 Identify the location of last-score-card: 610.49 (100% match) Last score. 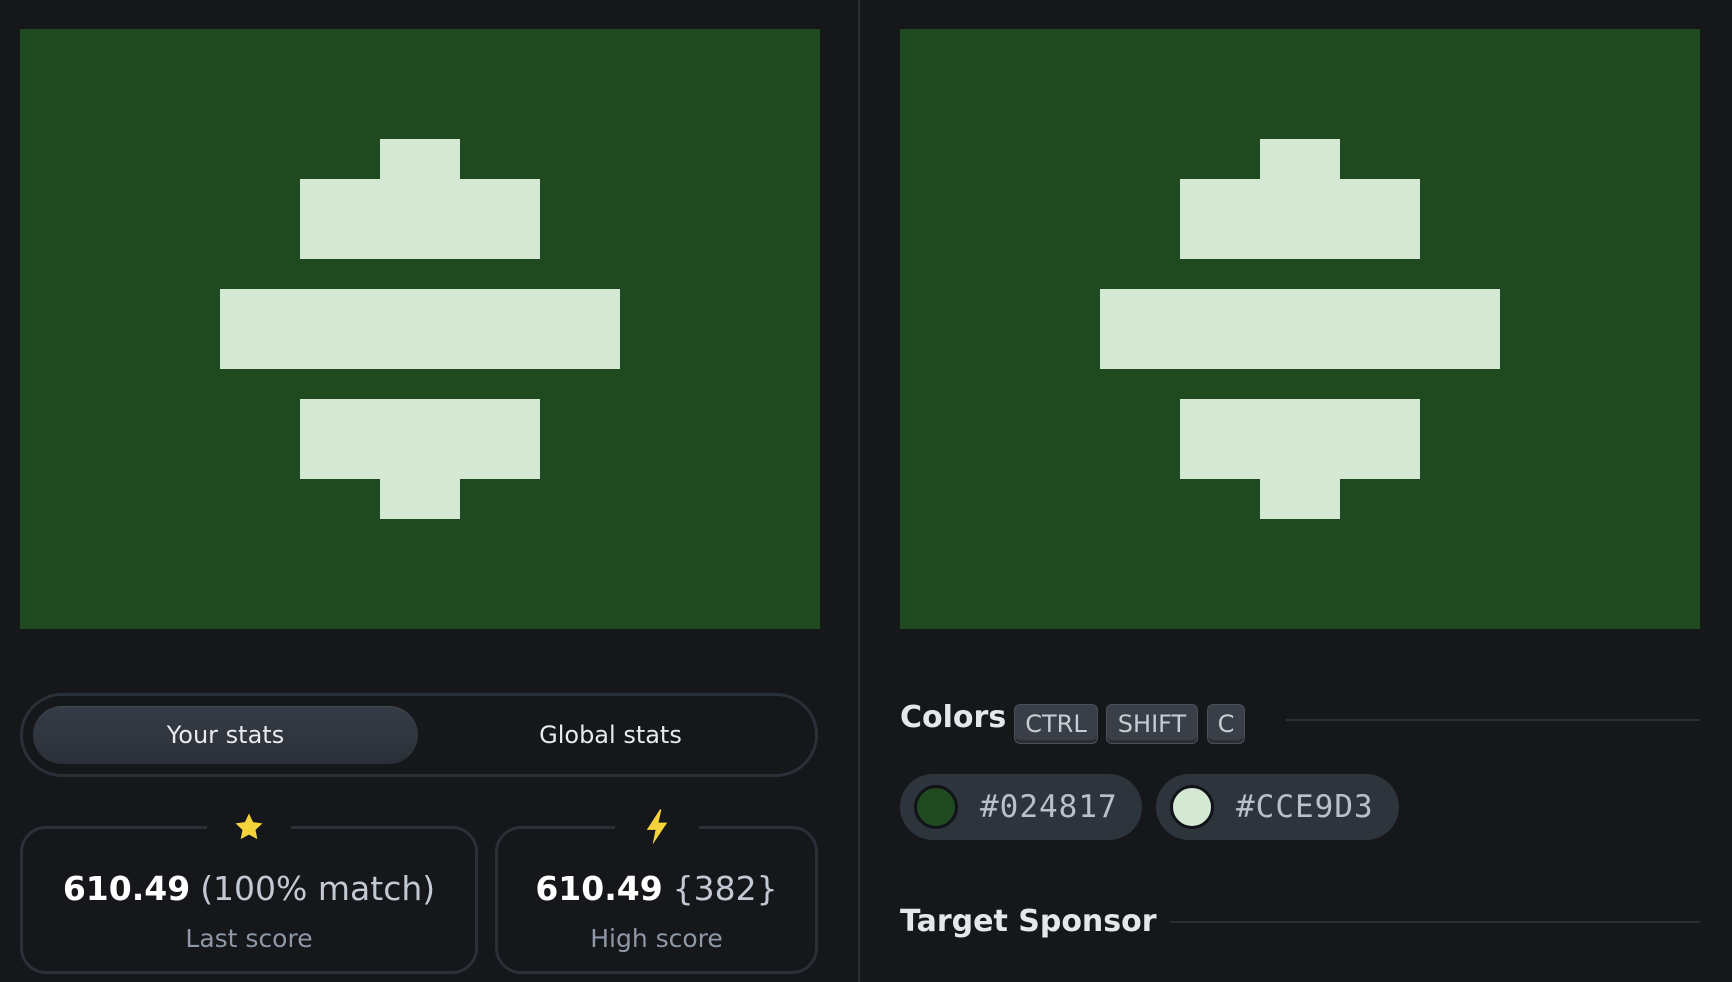
(249, 890).